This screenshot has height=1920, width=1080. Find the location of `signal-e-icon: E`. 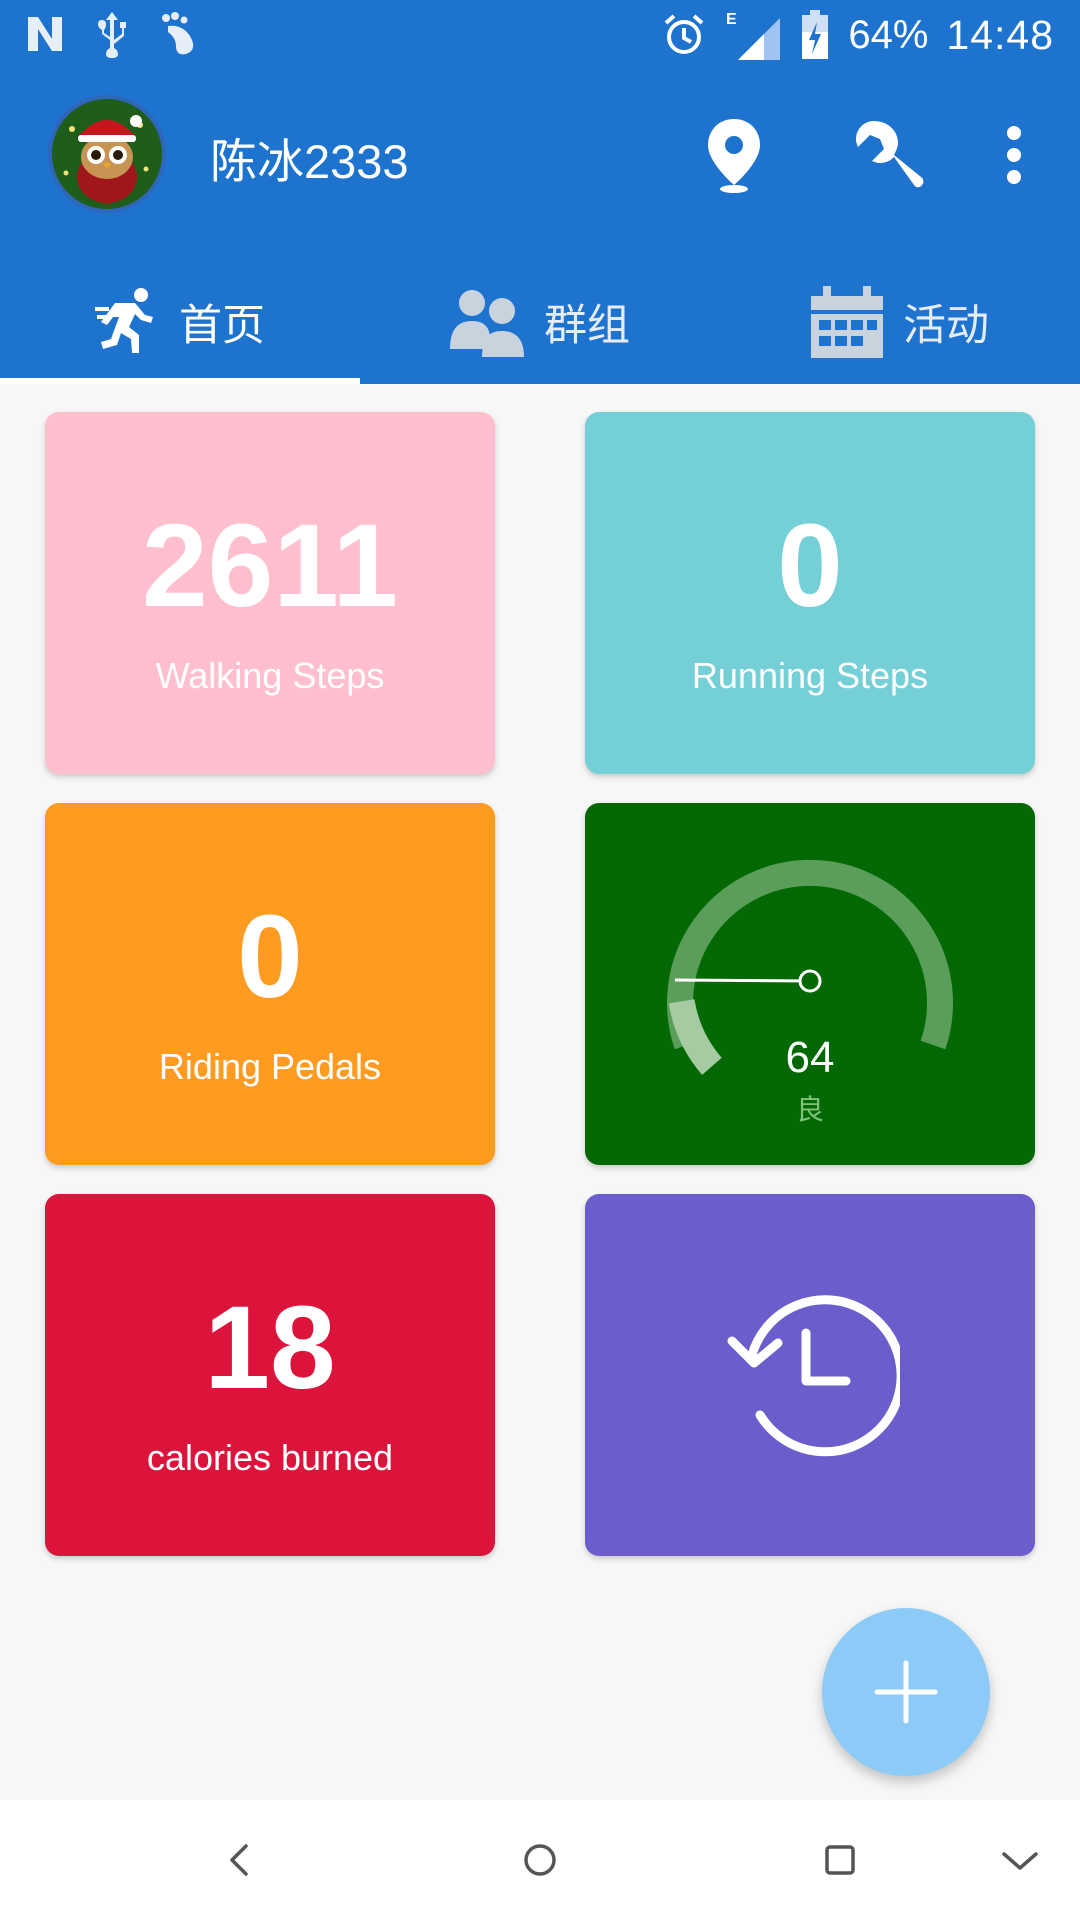

signal-e-icon: E is located at coordinates (753, 35).